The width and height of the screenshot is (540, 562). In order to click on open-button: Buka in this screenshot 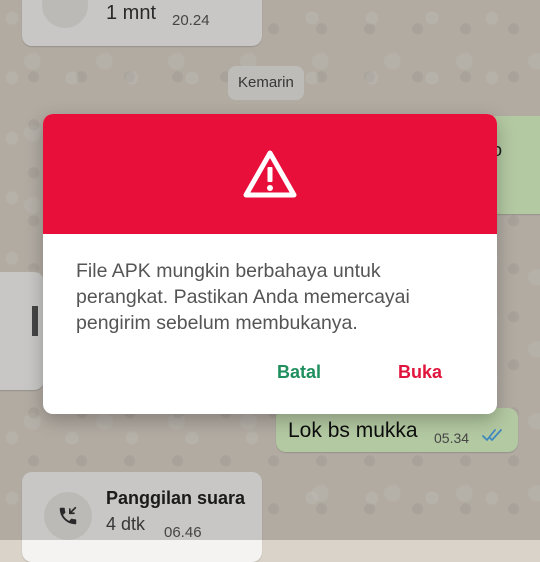, I will do `click(420, 372)`.